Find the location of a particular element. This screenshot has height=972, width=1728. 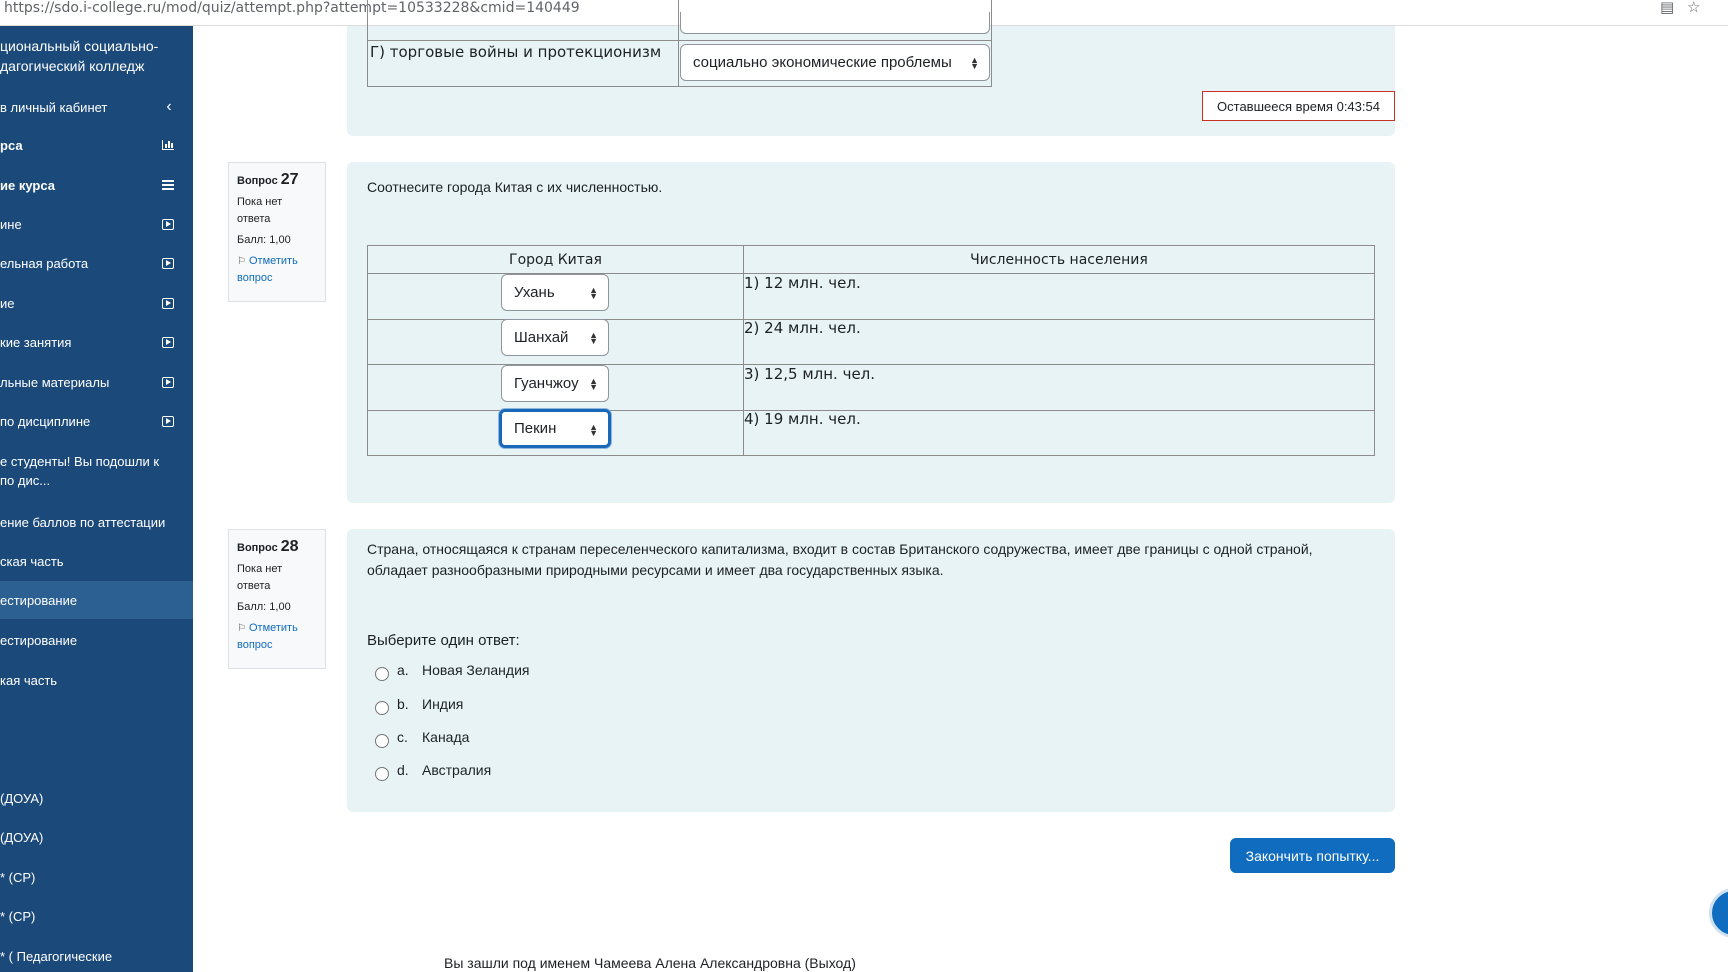

drawer-item-grades: ение баллов по аттестации is located at coordinates (96, 522).